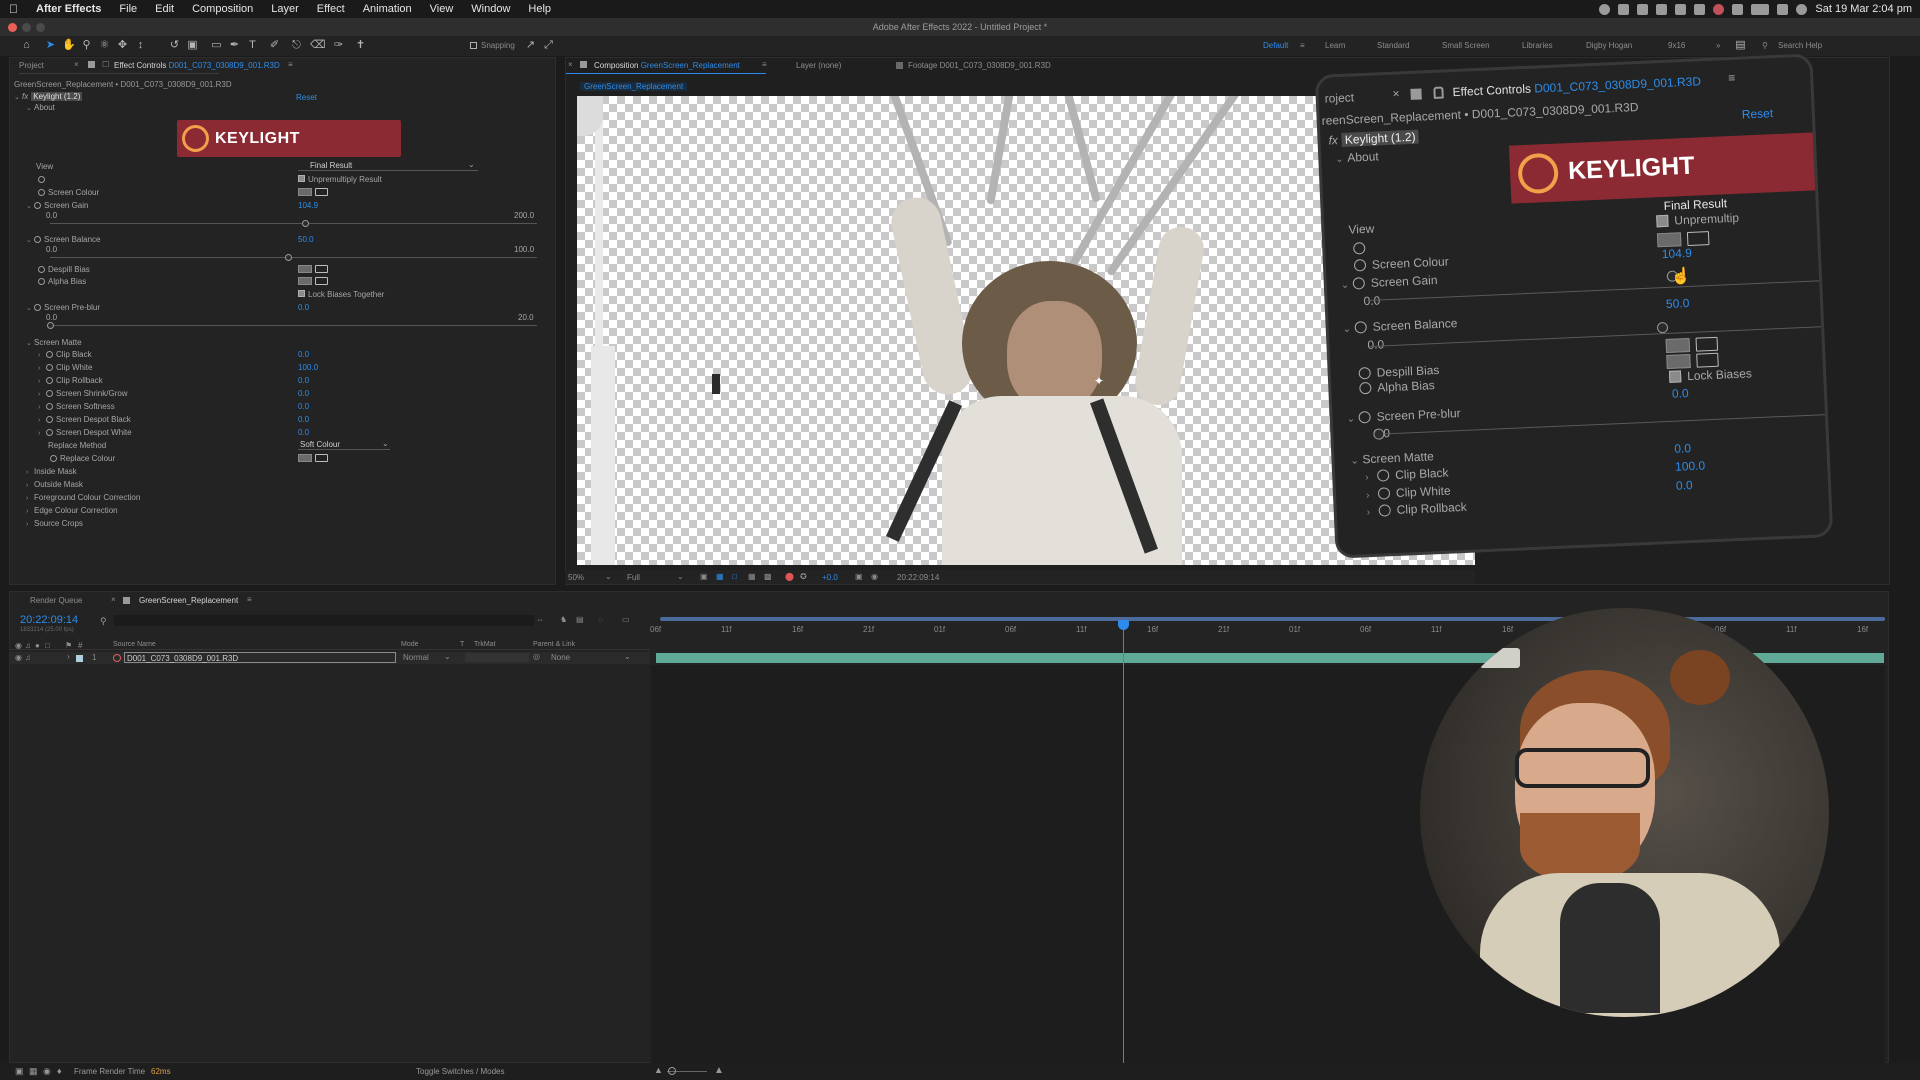  I want to click on lock-switch-icon: □, so click(47, 645).